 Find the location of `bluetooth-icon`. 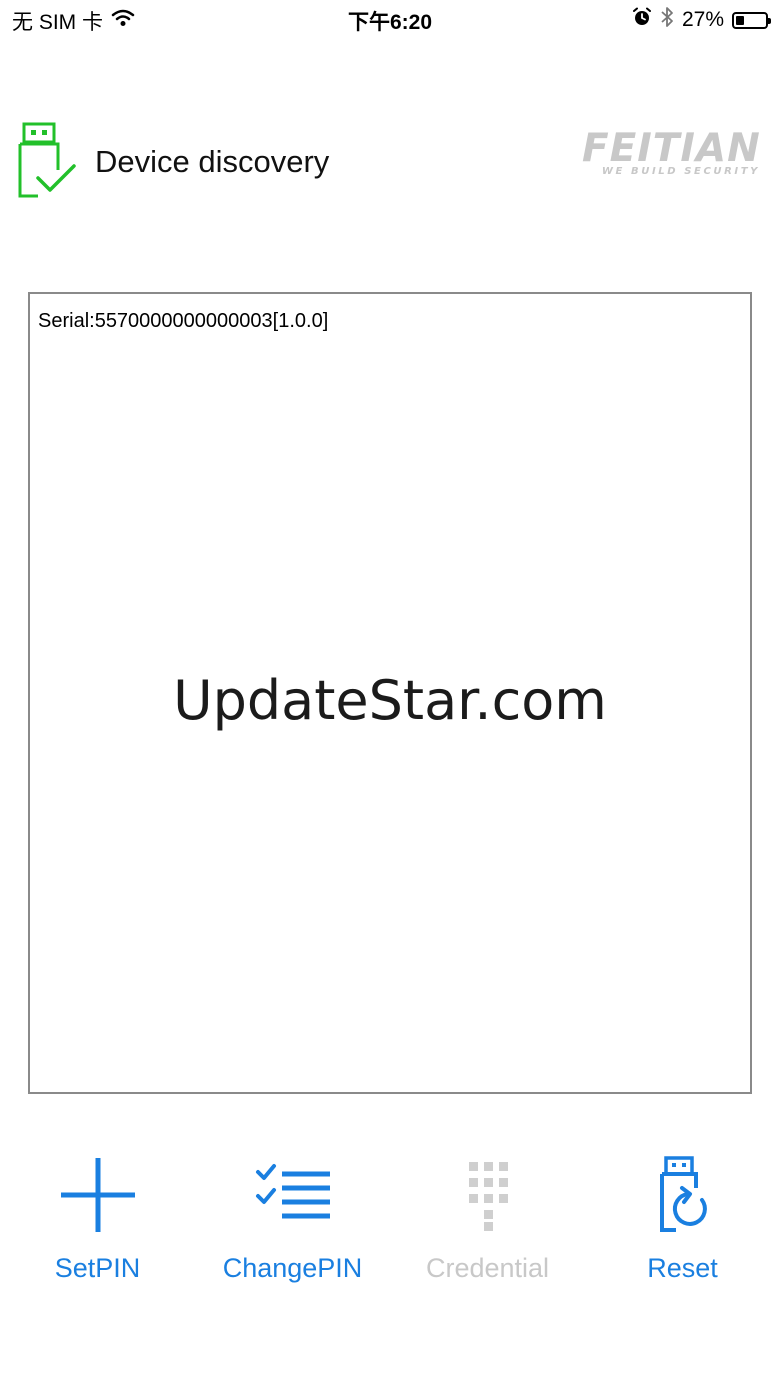

bluetooth-icon is located at coordinates (667, 20).